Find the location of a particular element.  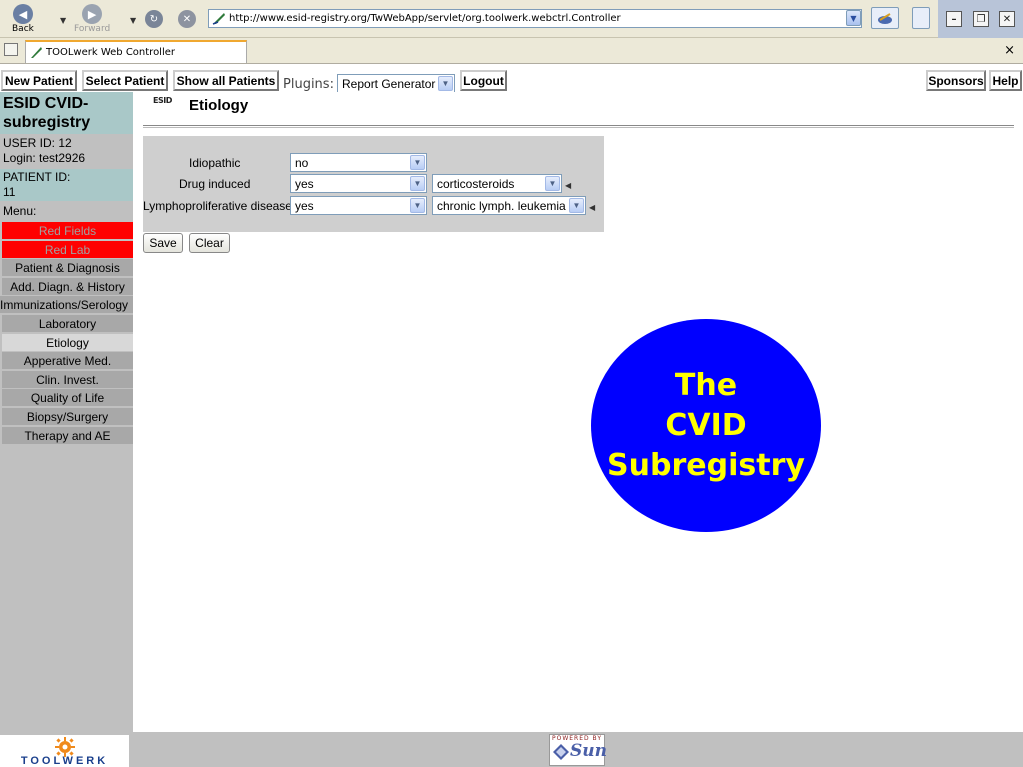

plugin-select: Report Generator ▼ is located at coordinates (396, 83).